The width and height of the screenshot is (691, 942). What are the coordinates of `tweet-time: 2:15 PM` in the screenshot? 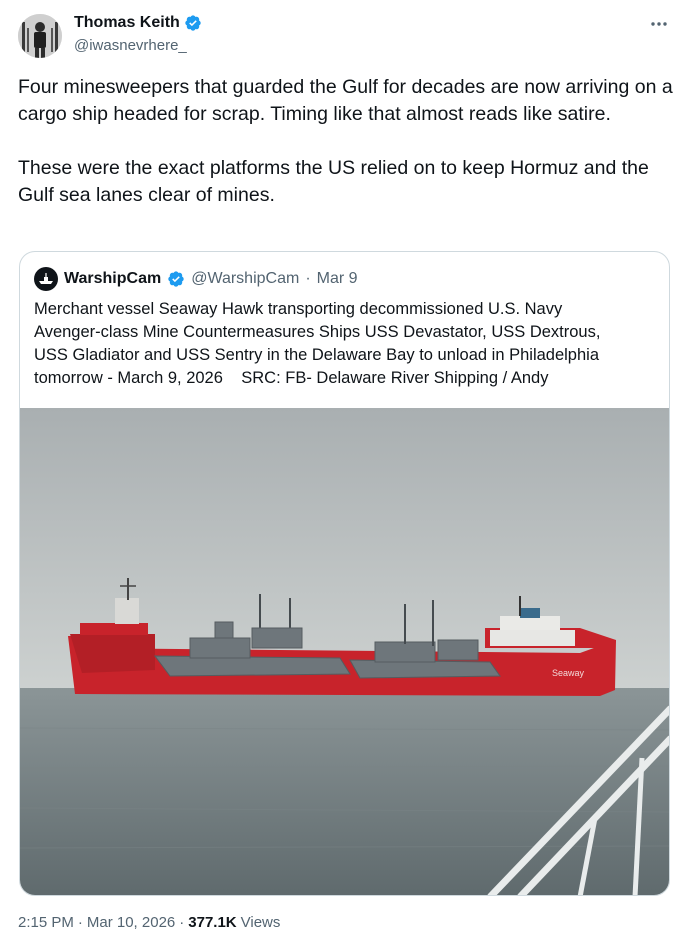 It's located at (46, 922).